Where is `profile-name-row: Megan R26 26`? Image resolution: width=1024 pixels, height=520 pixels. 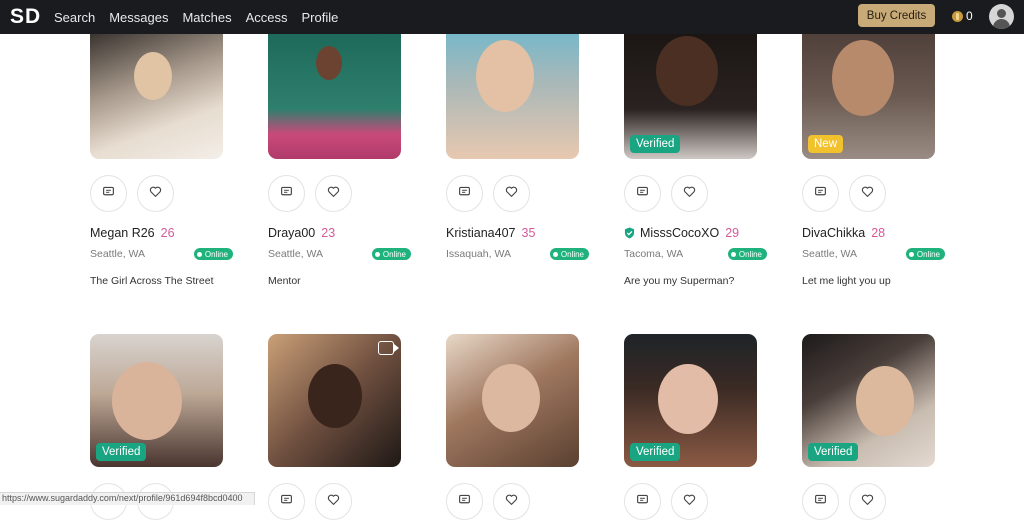 profile-name-row: Megan R26 26 is located at coordinates (132, 233).